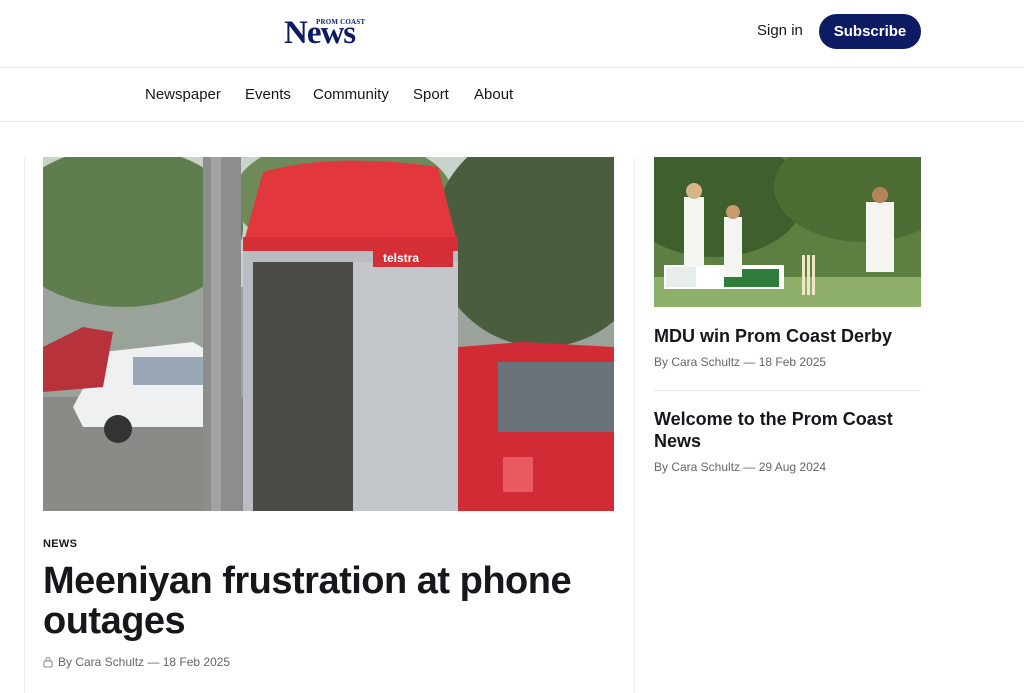 The image size is (1024, 693). What do you see at coordinates (48, 662) in the screenshot?
I see `lock-icon` at bounding box center [48, 662].